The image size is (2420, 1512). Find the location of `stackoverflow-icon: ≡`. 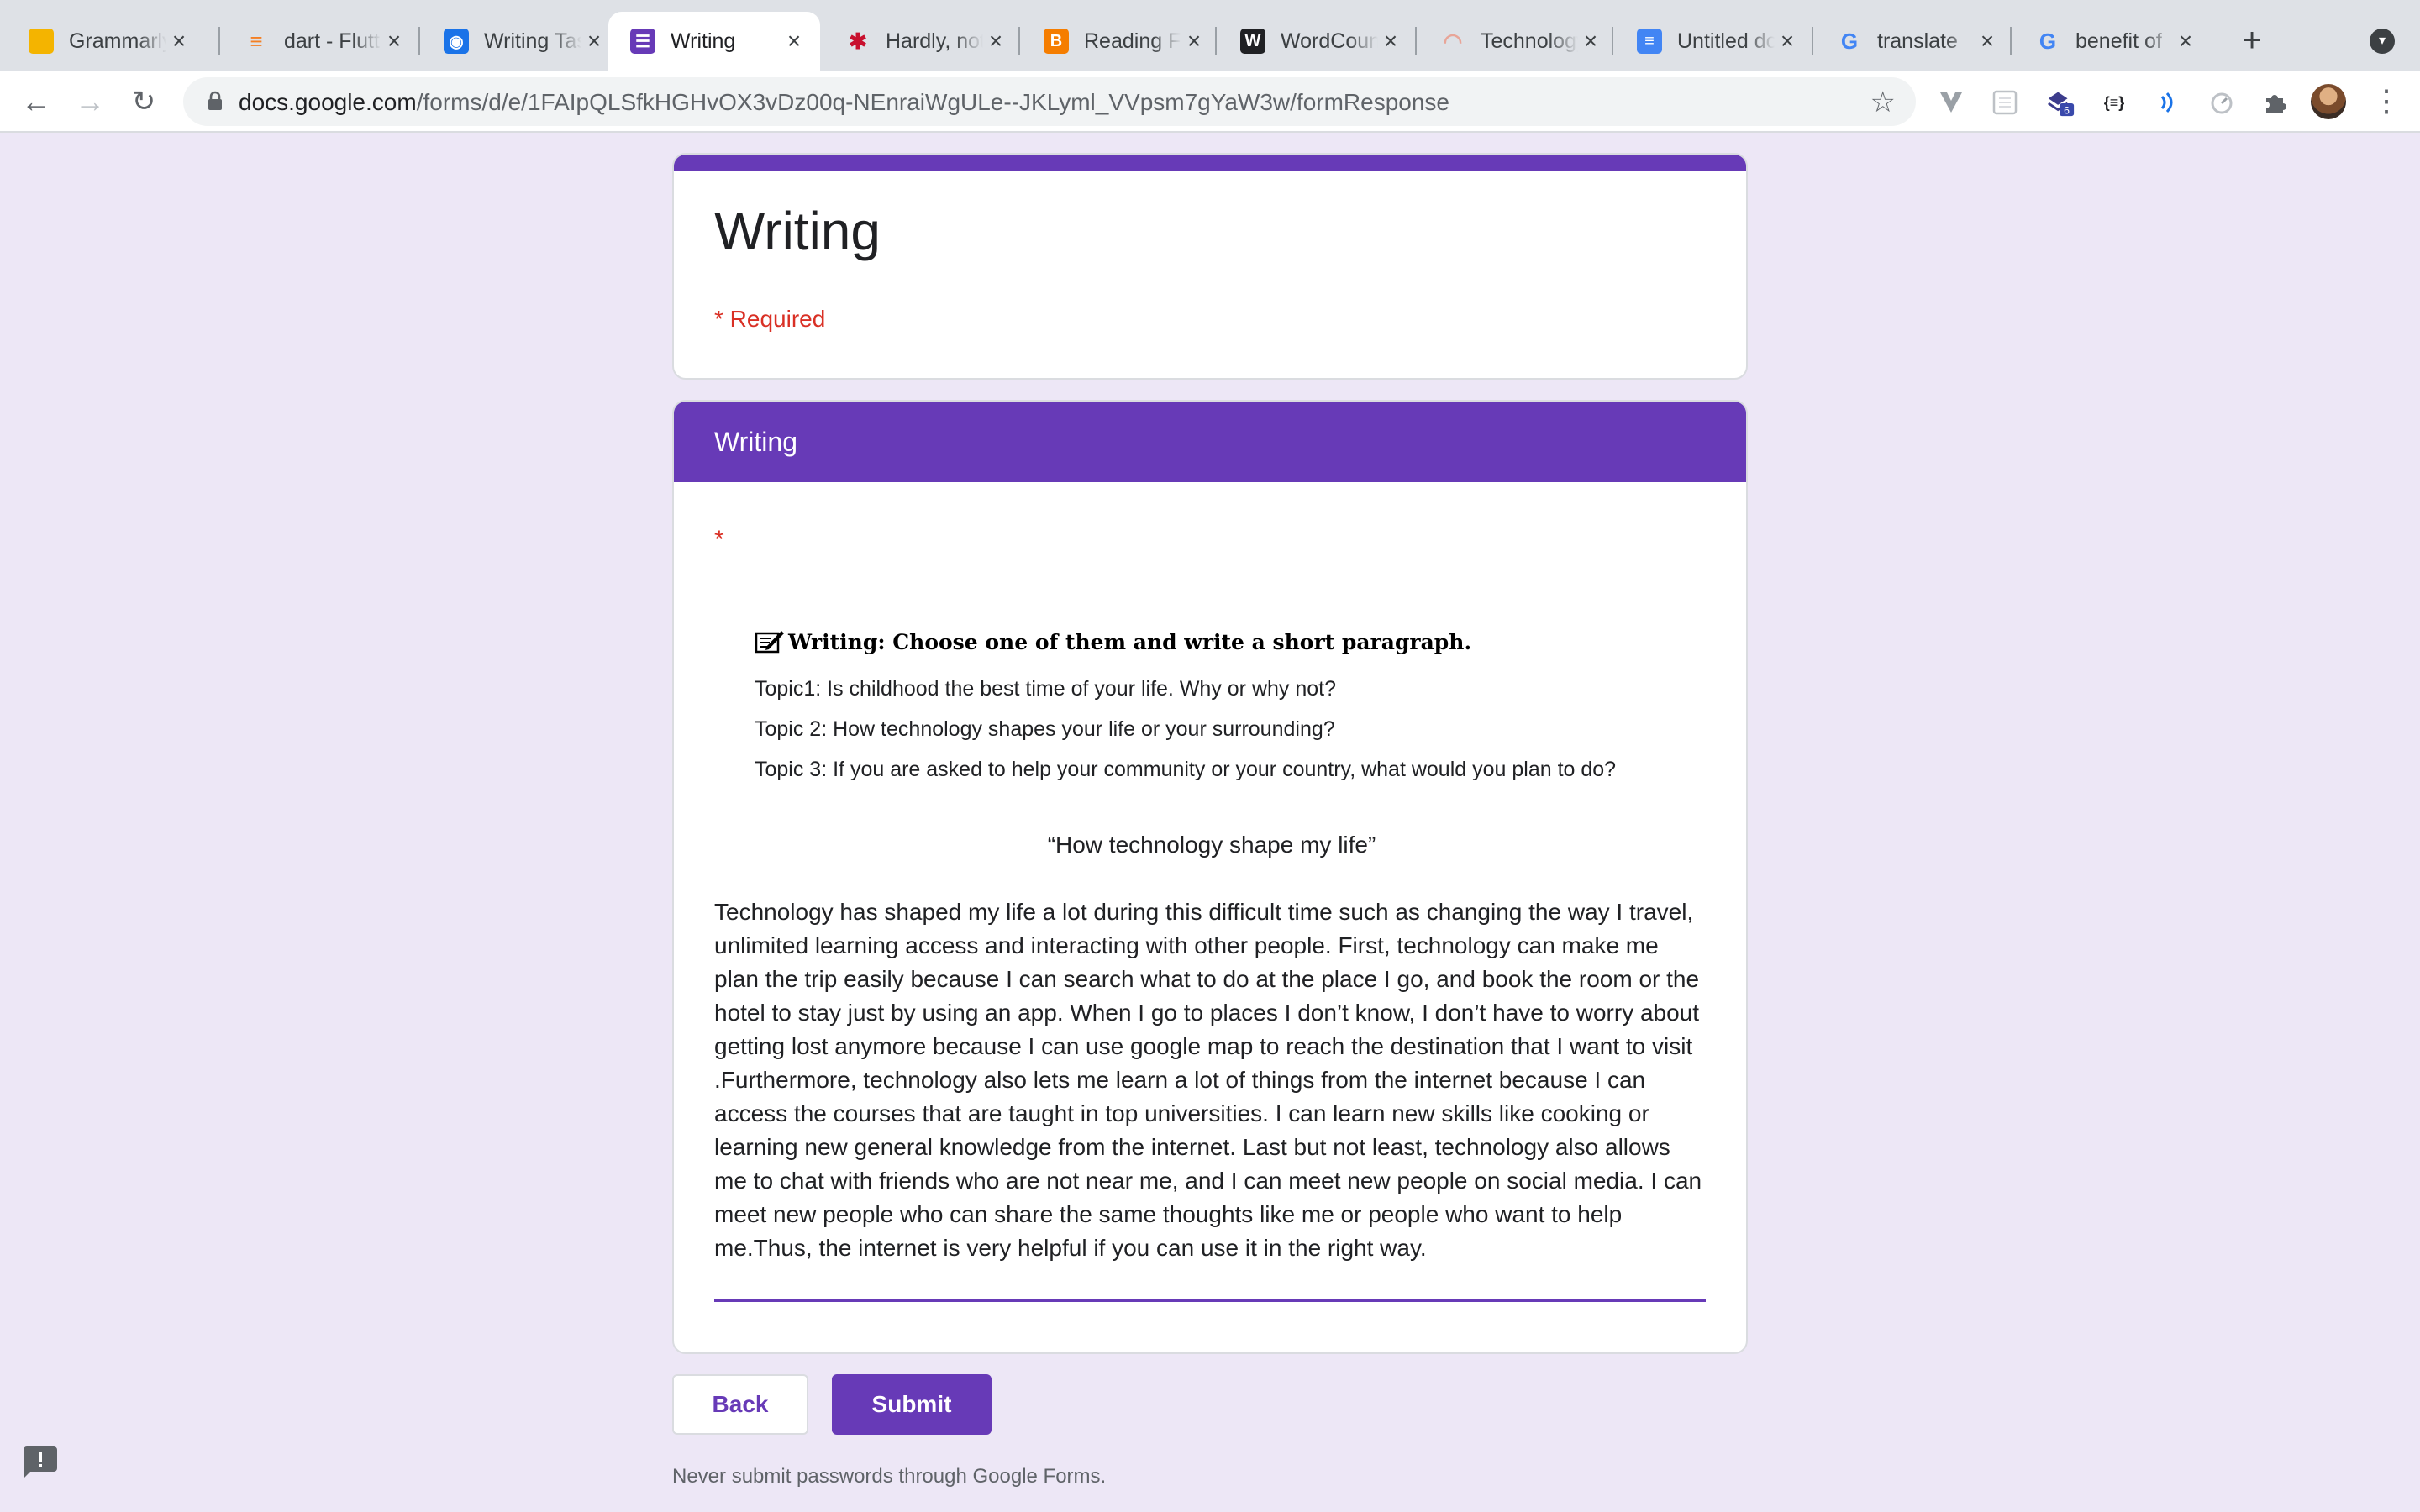

stackoverflow-icon: ≡ is located at coordinates (256, 41).